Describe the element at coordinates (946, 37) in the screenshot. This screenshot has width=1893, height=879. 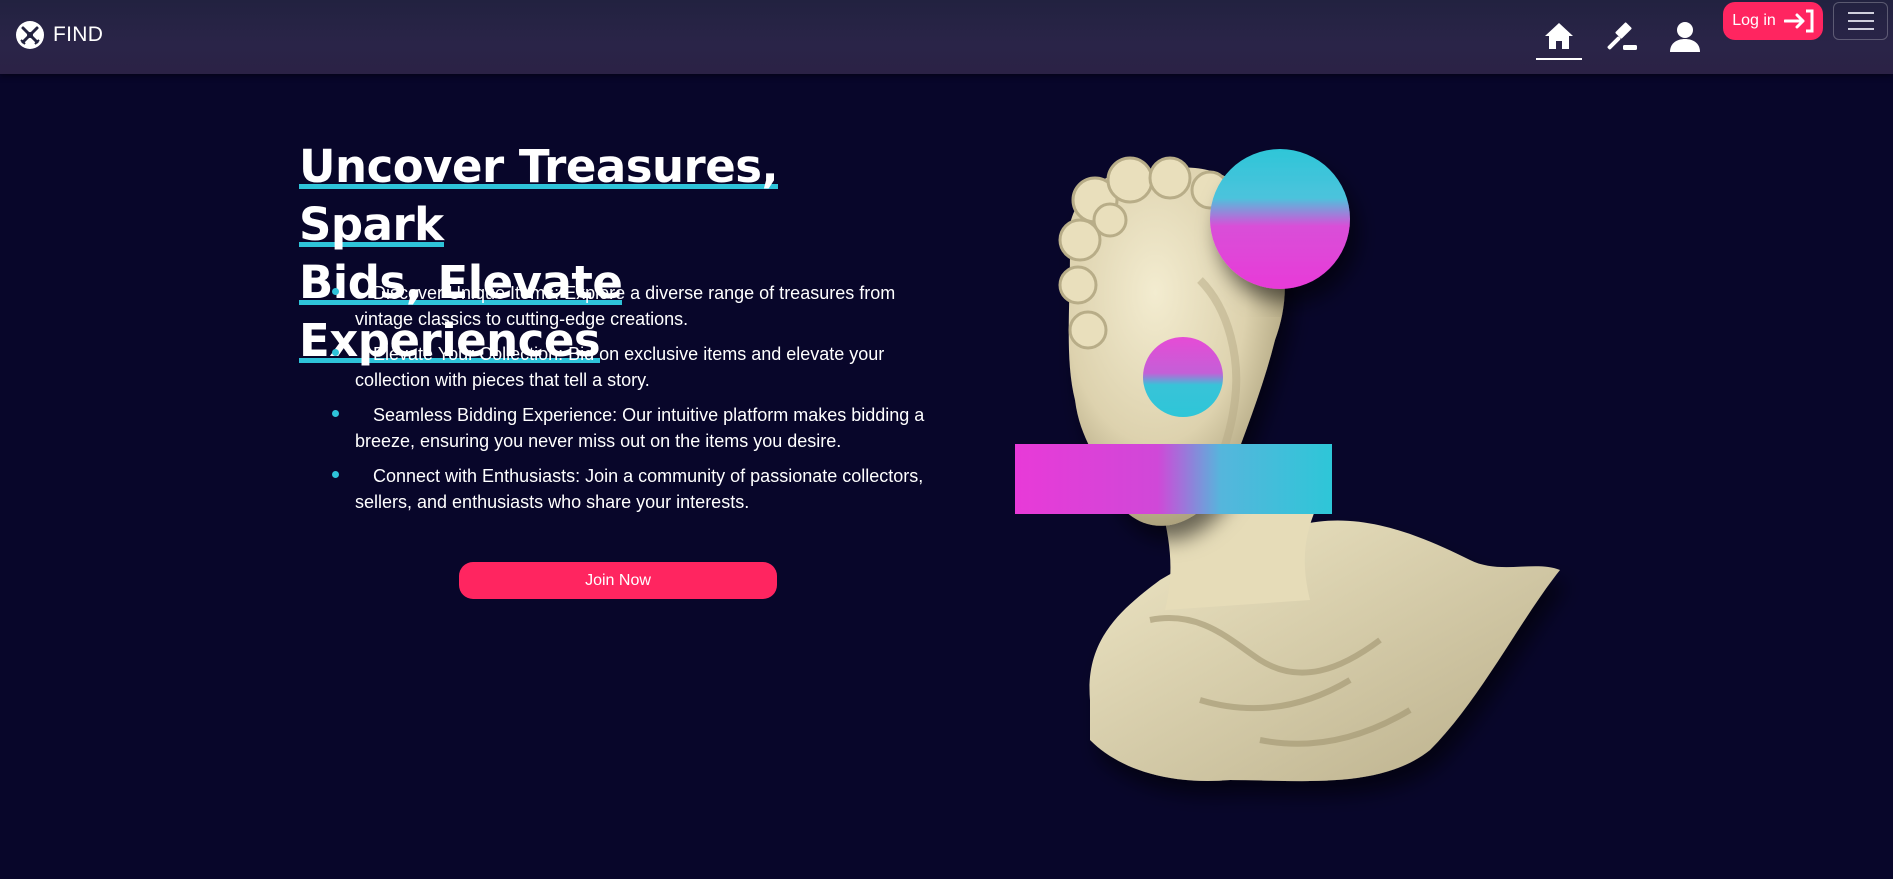
I see `navbar: FIND Log in` at that location.